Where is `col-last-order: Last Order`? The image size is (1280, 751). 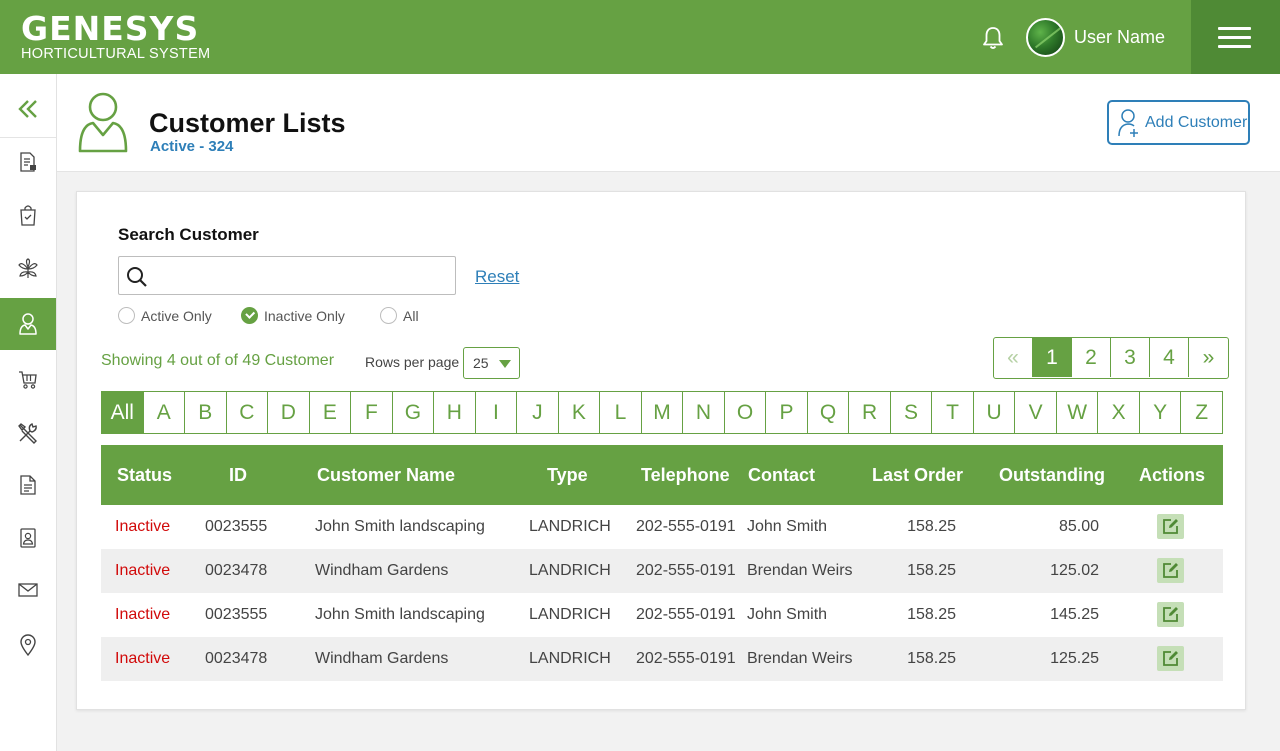 col-last-order: Last Order is located at coordinates (917, 475).